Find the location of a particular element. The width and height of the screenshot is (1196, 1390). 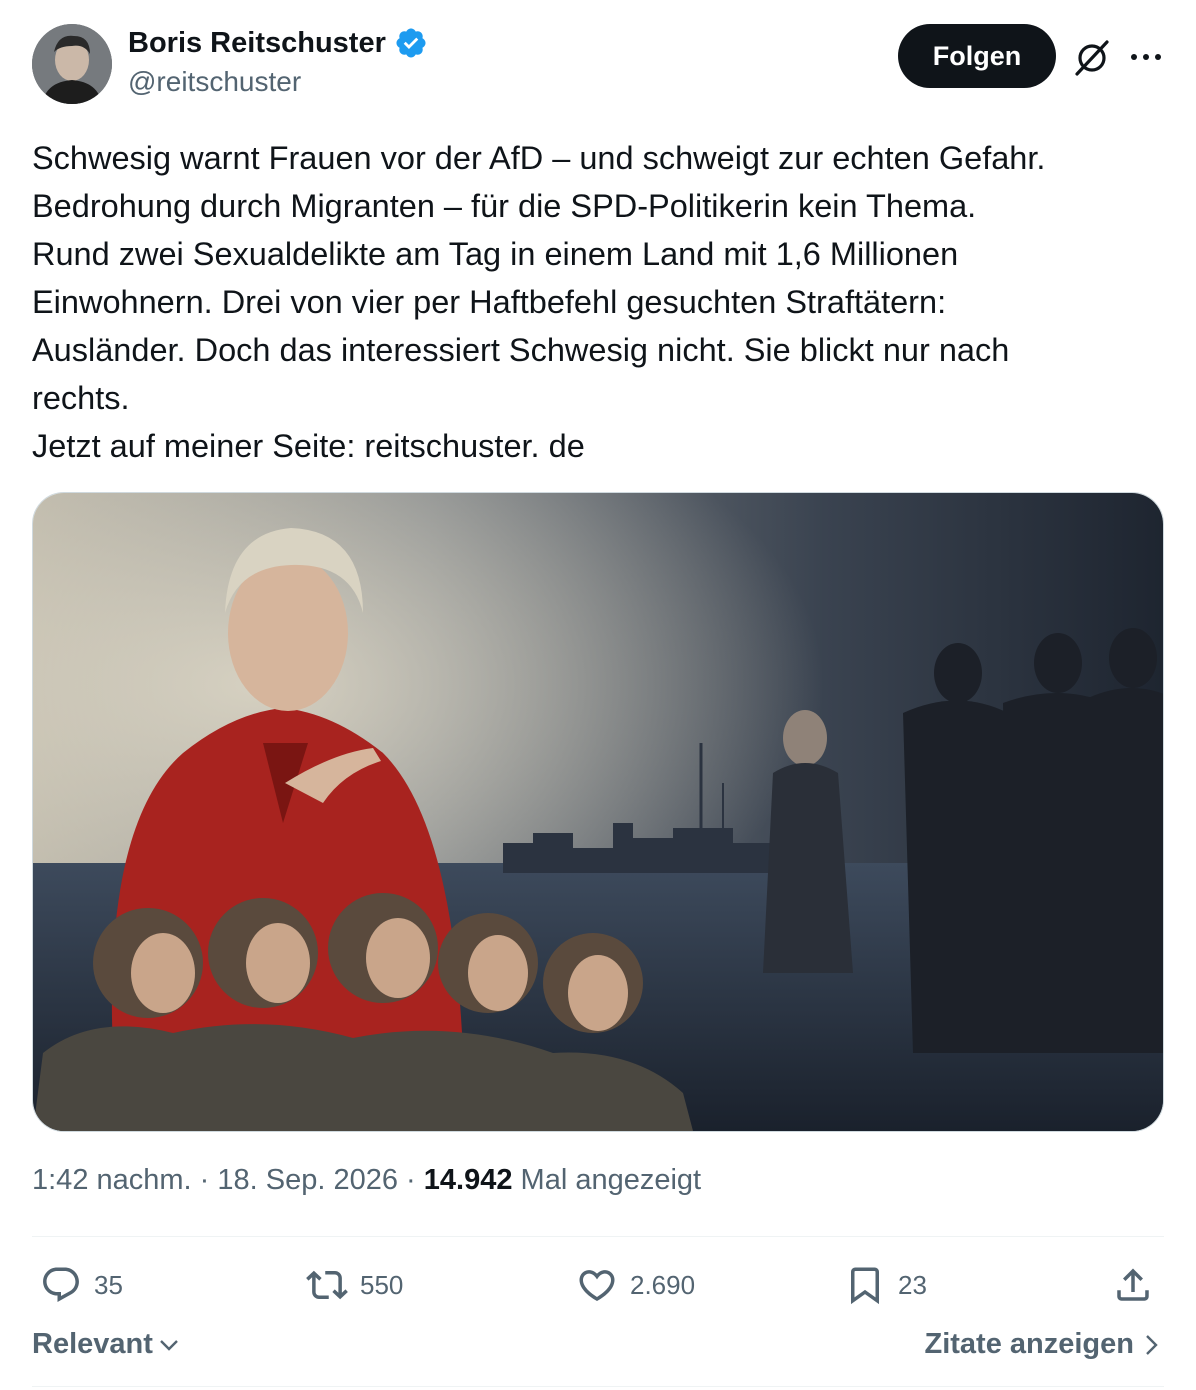

repost-button: 550 is located at coordinates (354, 1285).